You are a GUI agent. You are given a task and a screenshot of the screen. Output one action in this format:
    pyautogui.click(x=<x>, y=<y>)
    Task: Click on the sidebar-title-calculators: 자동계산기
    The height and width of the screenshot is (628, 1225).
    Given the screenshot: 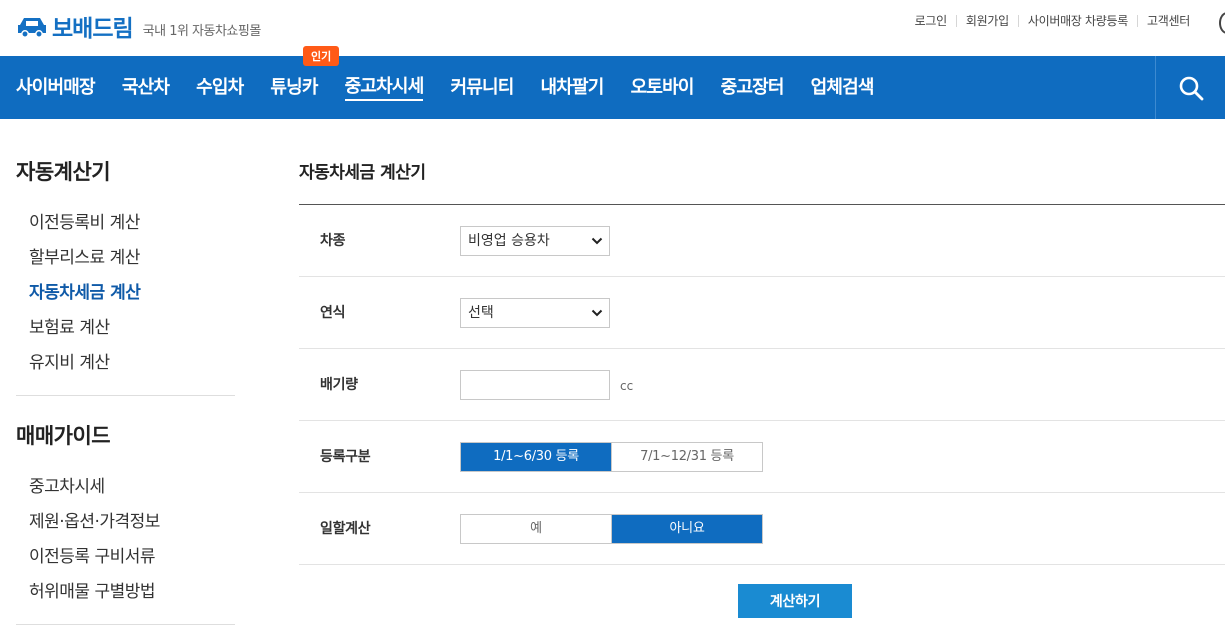 What is the action you would take?
    pyautogui.click(x=63, y=172)
    